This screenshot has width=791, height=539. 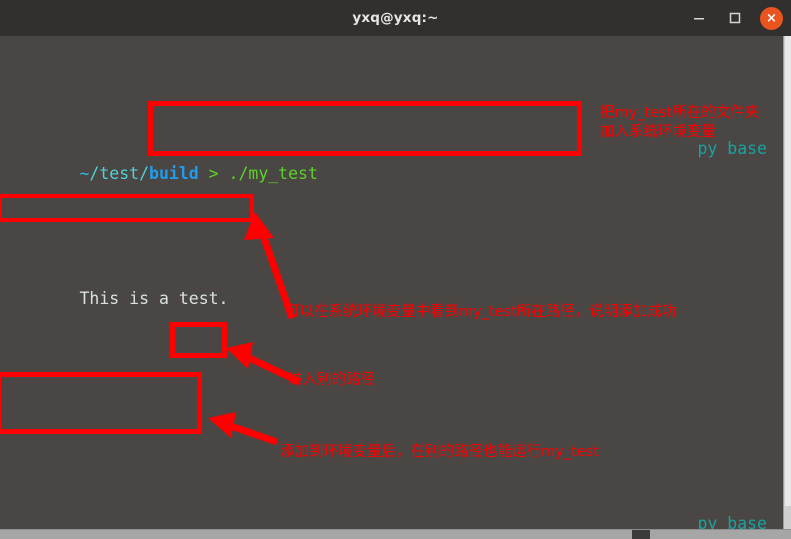 I want to click on vertical-scrollbar, so click(x=787, y=282).